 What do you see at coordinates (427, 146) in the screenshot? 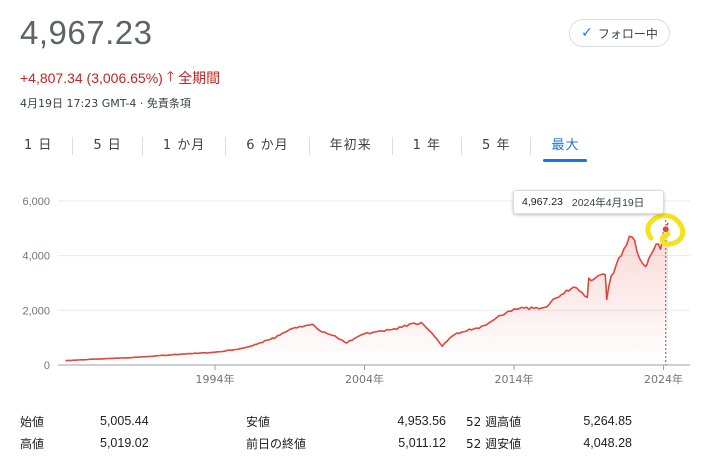
I see `range-tab: 1 年` at bounding box center [427, 146].